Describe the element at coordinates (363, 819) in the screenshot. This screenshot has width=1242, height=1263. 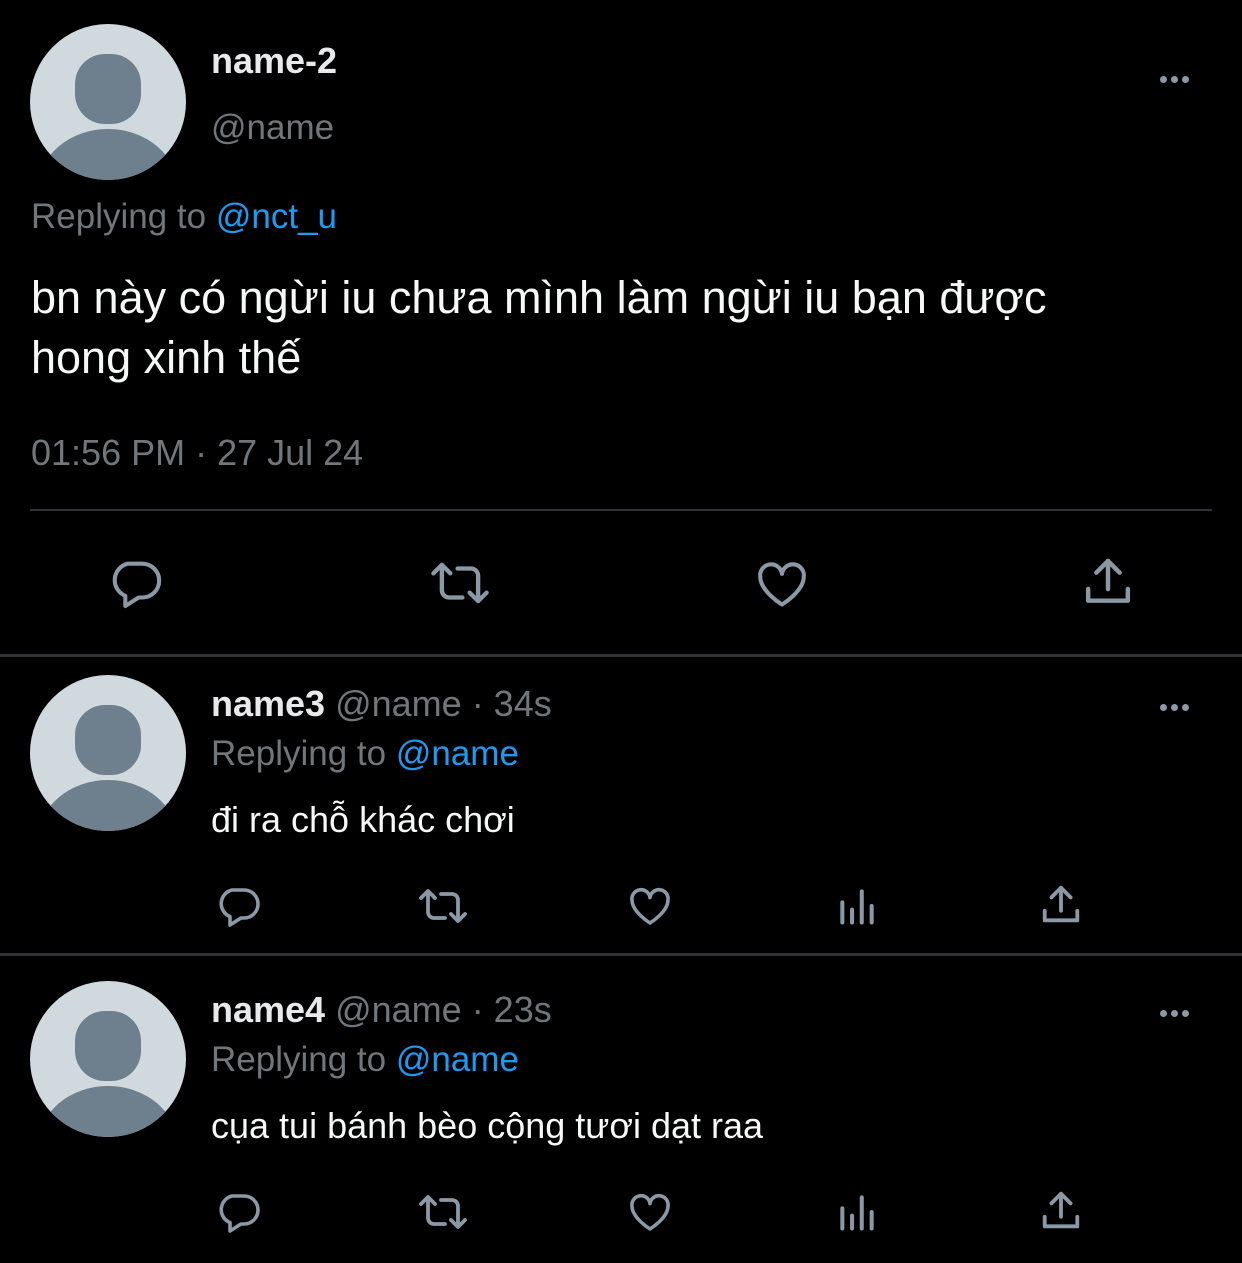
I see `tweet-text: đi ra chỗ khác chơi` at that location.